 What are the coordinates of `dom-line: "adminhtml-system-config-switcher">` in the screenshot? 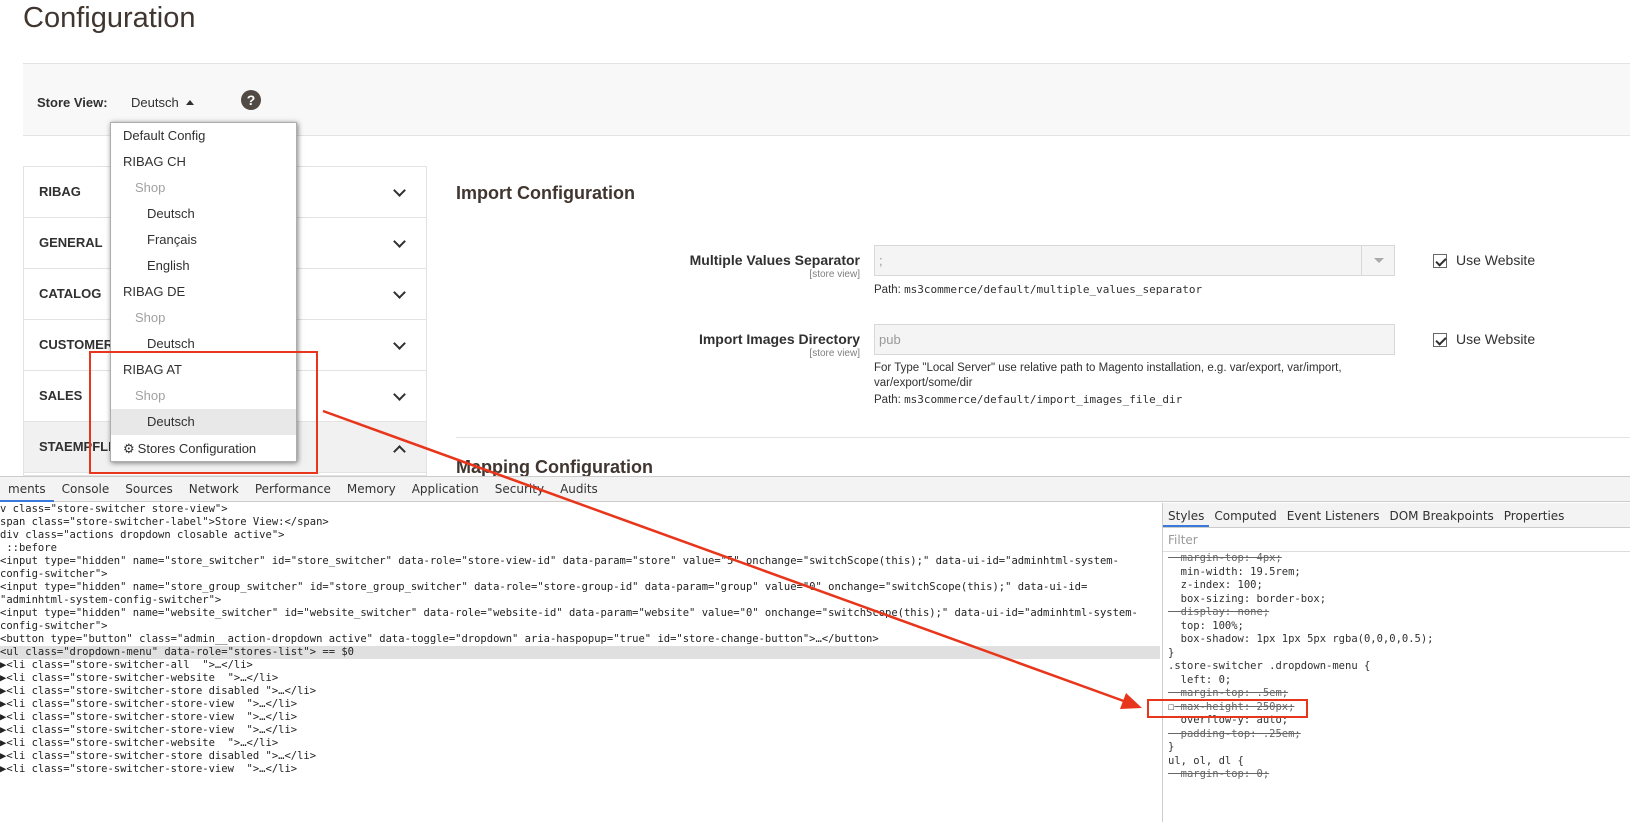 It's located at (580, 600).